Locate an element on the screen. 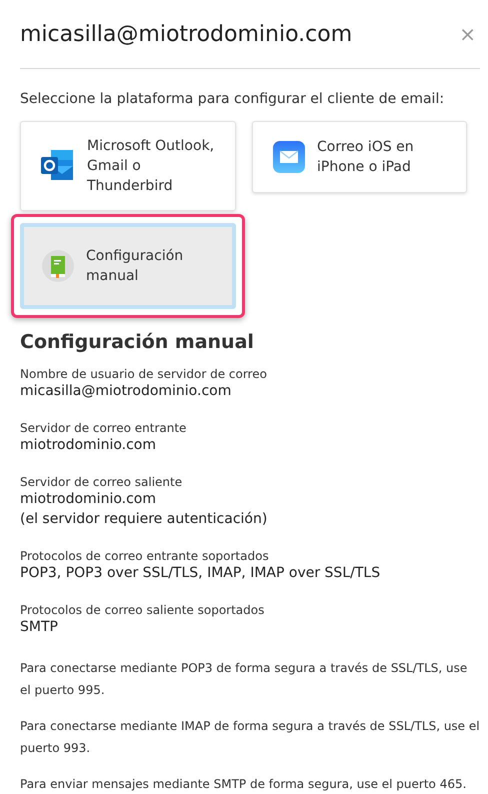 The image size is (488, 794). field-label: Protocolos de correo entrante soportados is located at coordinates (145, 556).